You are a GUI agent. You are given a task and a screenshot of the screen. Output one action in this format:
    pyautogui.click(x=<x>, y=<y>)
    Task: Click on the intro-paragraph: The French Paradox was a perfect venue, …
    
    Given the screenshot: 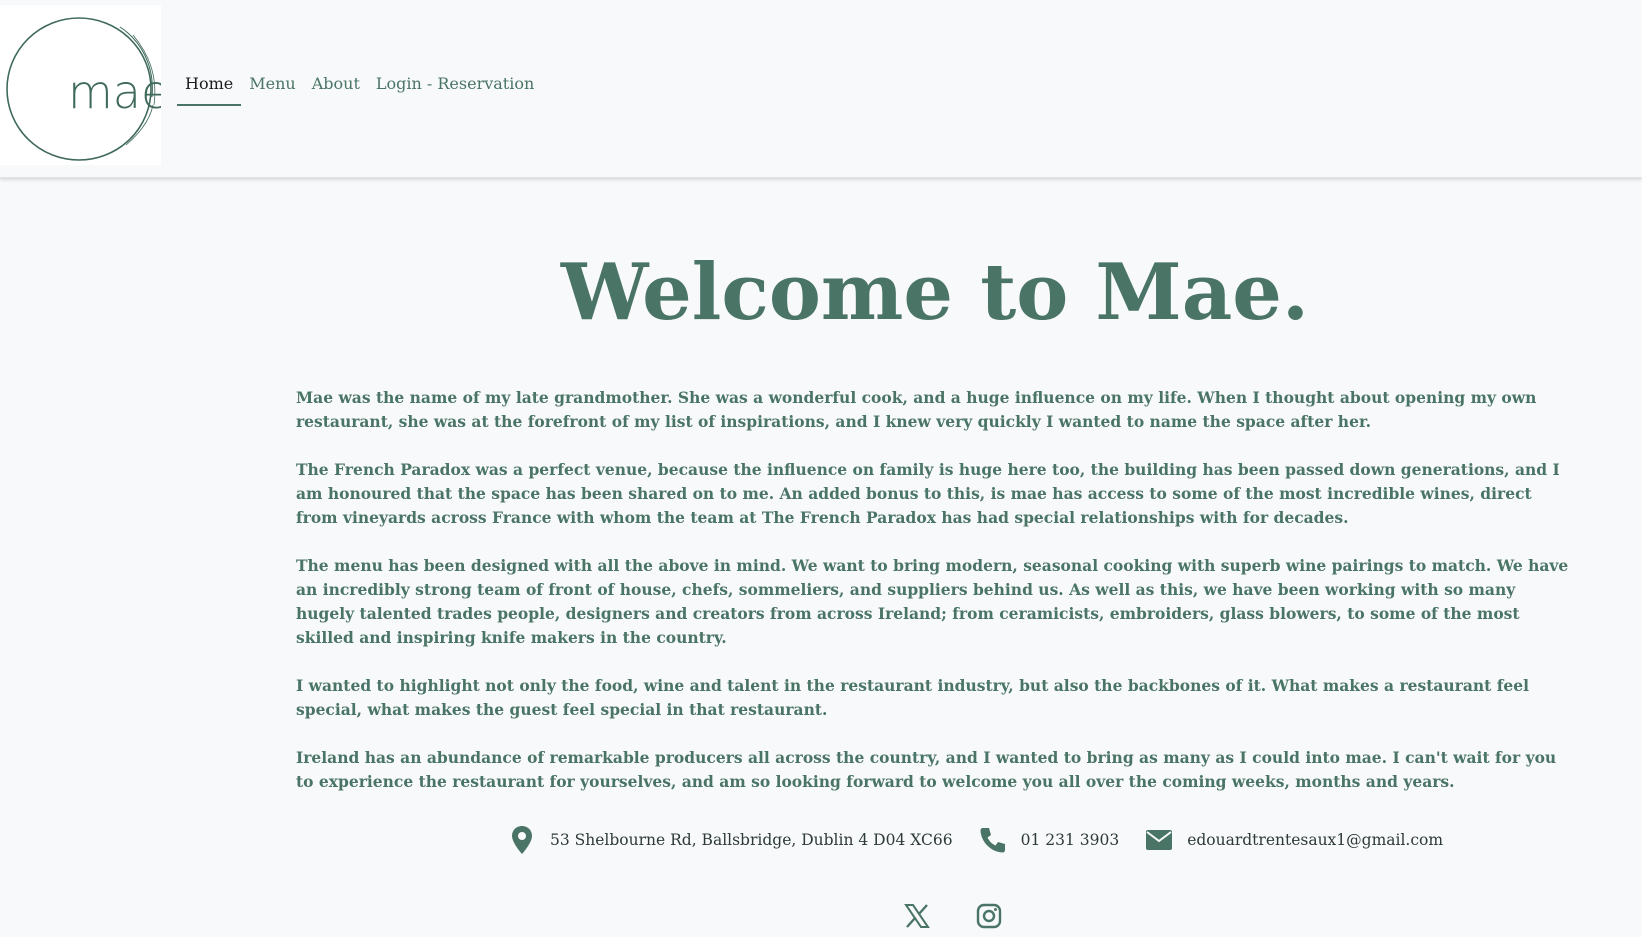 What is the action you would take?
    pyautogui.click(x=928, y=493)
    